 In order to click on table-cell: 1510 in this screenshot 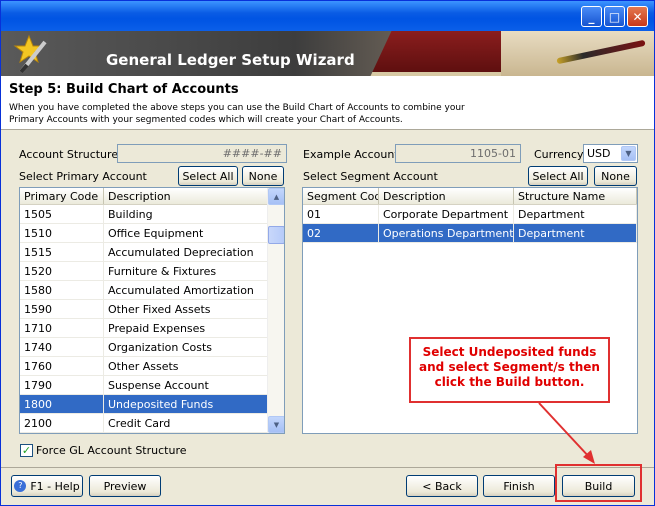, I will do `click(62, 233)`.